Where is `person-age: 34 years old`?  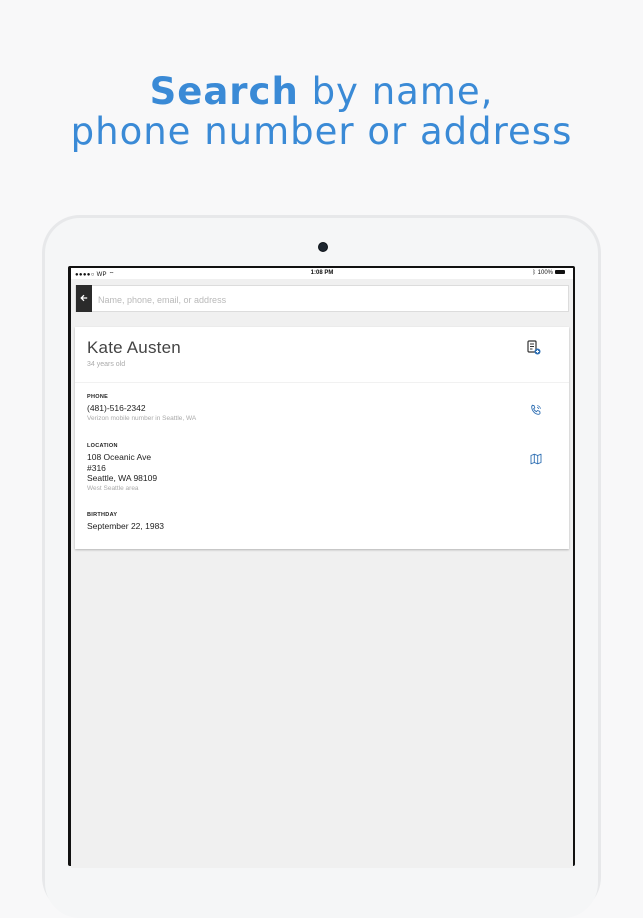 person-age: 34 years old is located at coordinates (106, 364).